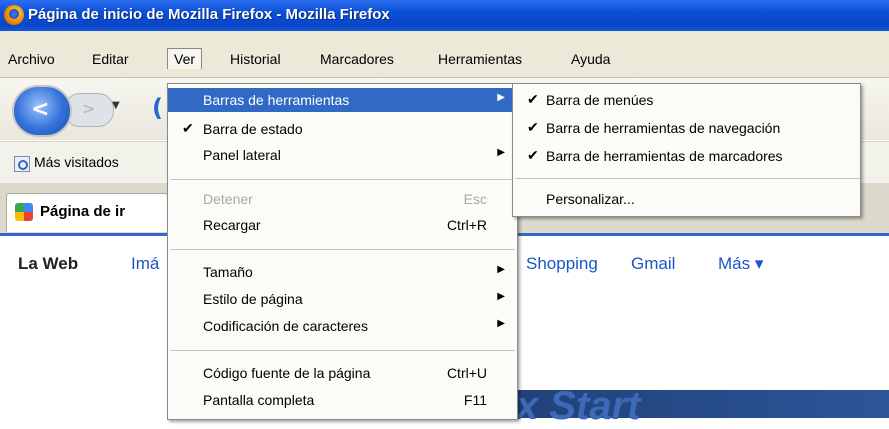 The height and width of the screenshot is (429, 889). I want to click on menu-item-codificacion: Codificación de caracteres ▶, so click(342, 326).